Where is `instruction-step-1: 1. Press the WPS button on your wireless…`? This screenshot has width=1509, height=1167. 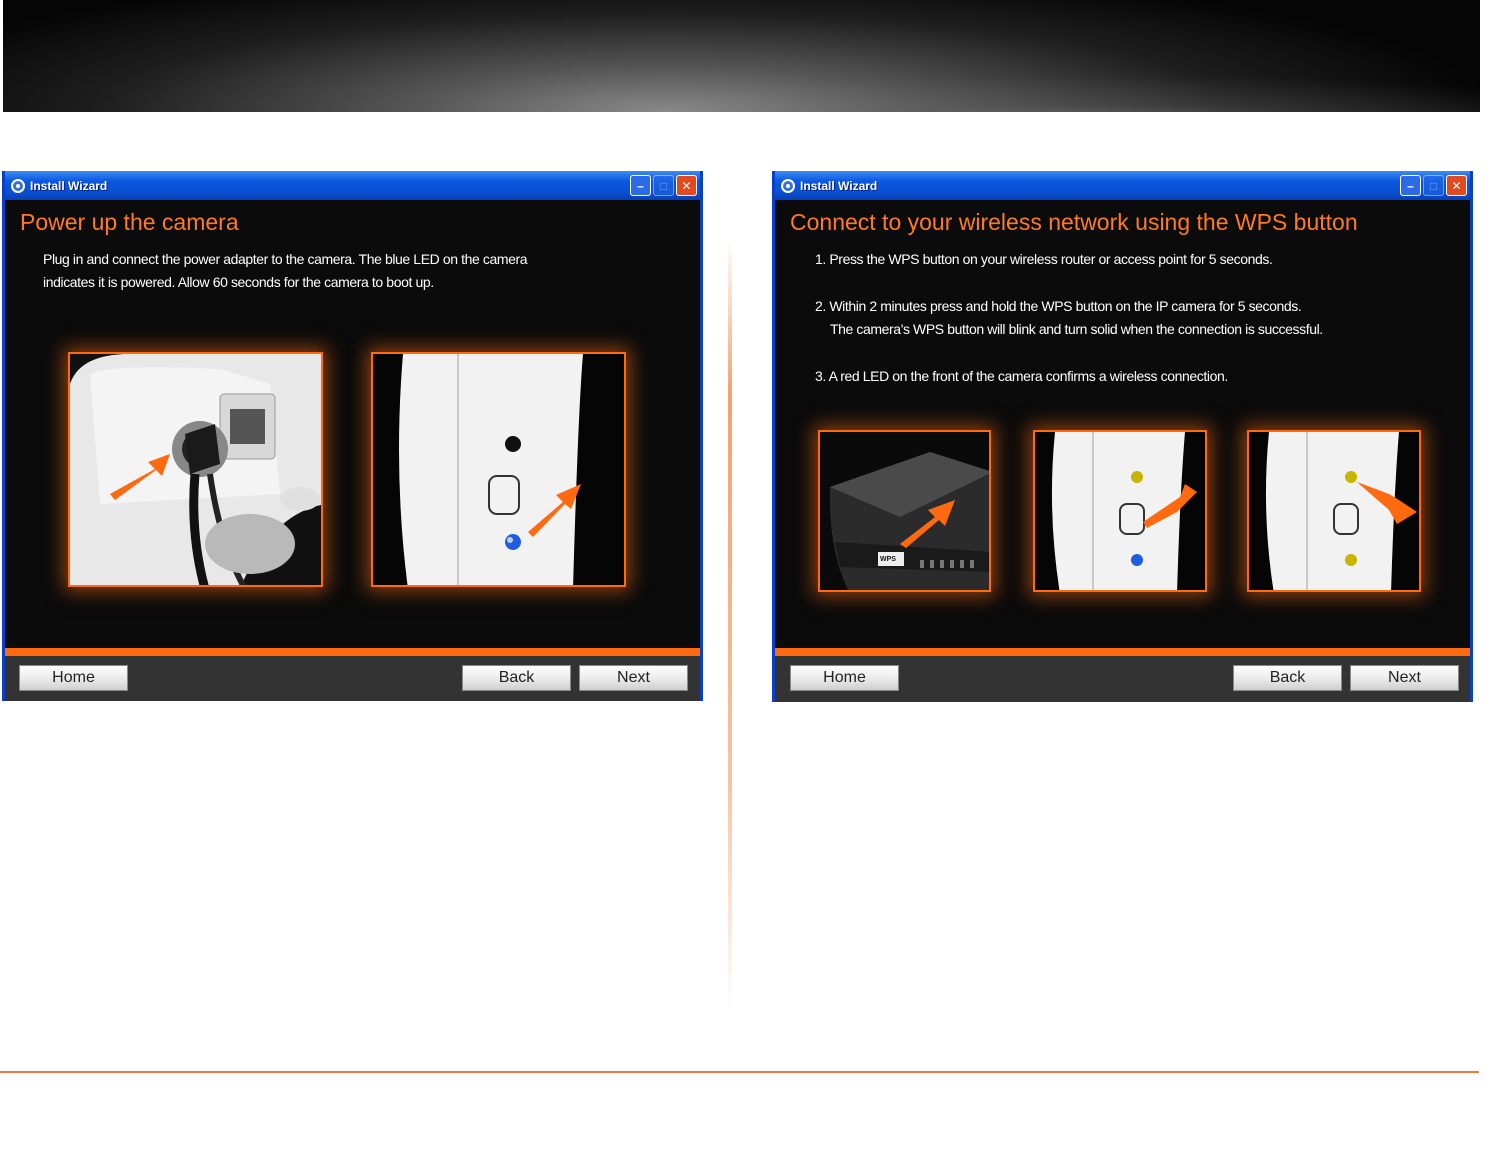
instruction-step-1: 1. Press the WPS button on your wireless… is located at coordinates (1044, 259).